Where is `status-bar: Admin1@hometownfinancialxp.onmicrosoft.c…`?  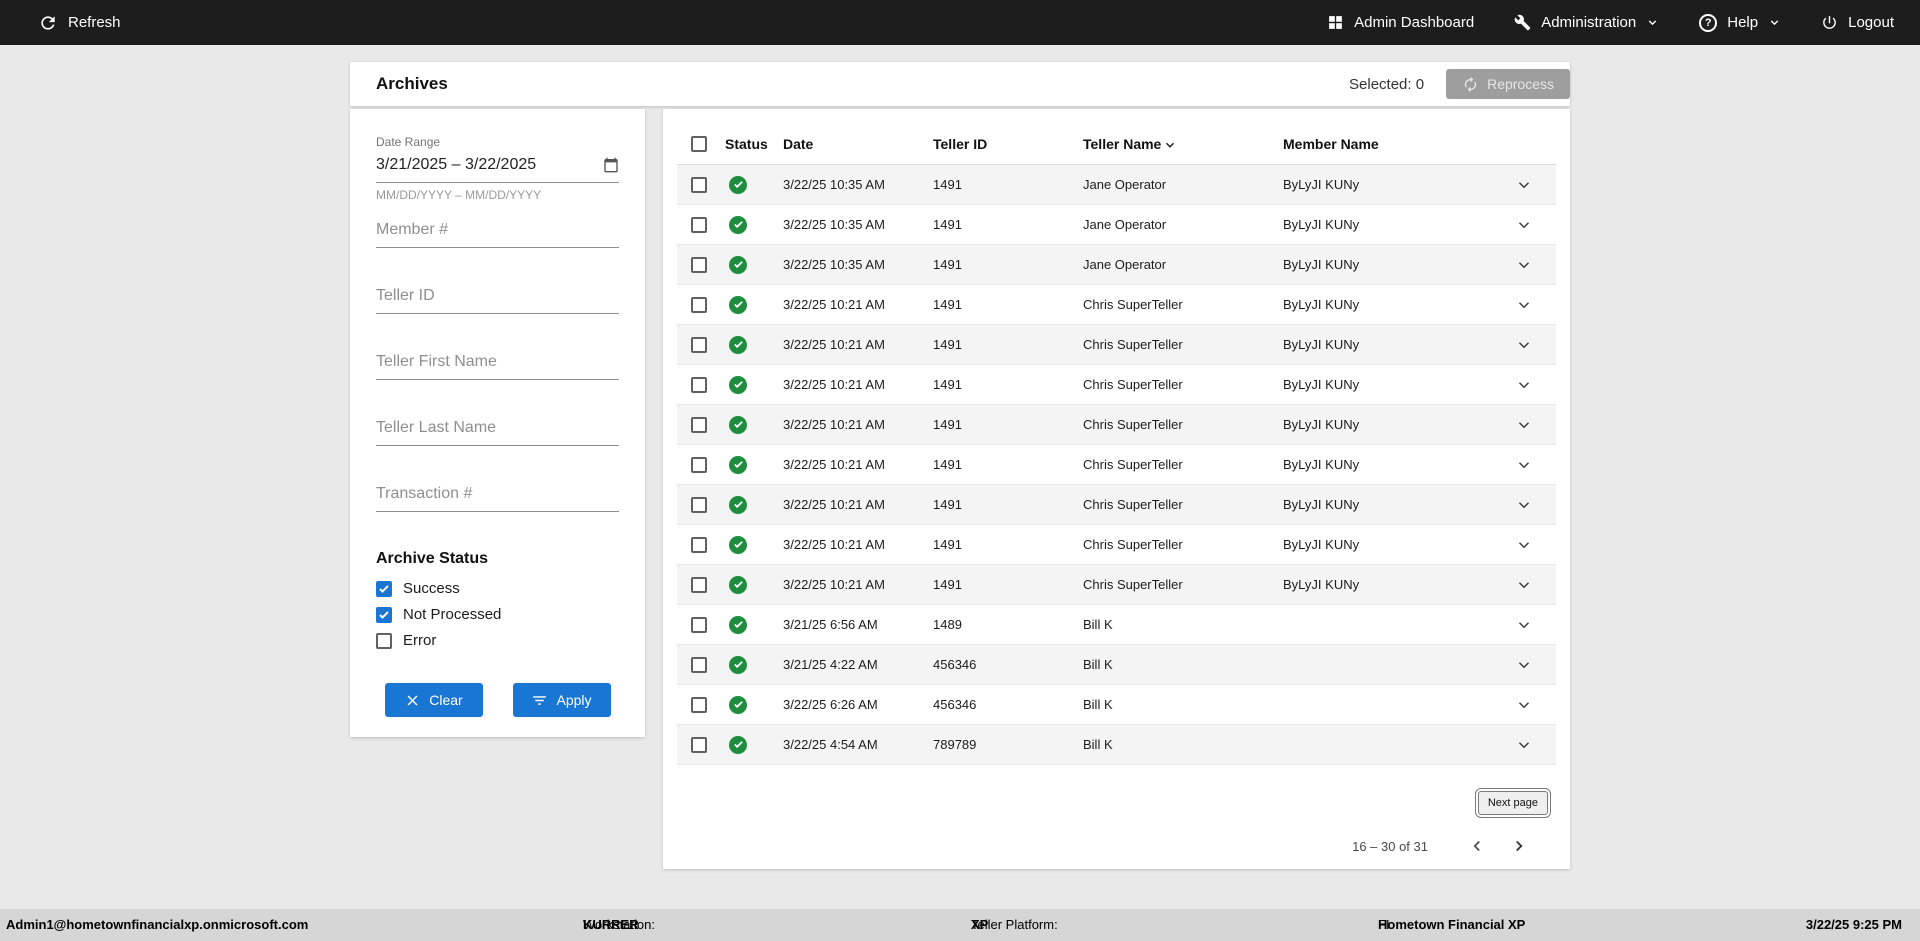 status-bar: Admin1@hometownfinancialxp.onmicrosoft.c… is located at coordinates (960, 925).